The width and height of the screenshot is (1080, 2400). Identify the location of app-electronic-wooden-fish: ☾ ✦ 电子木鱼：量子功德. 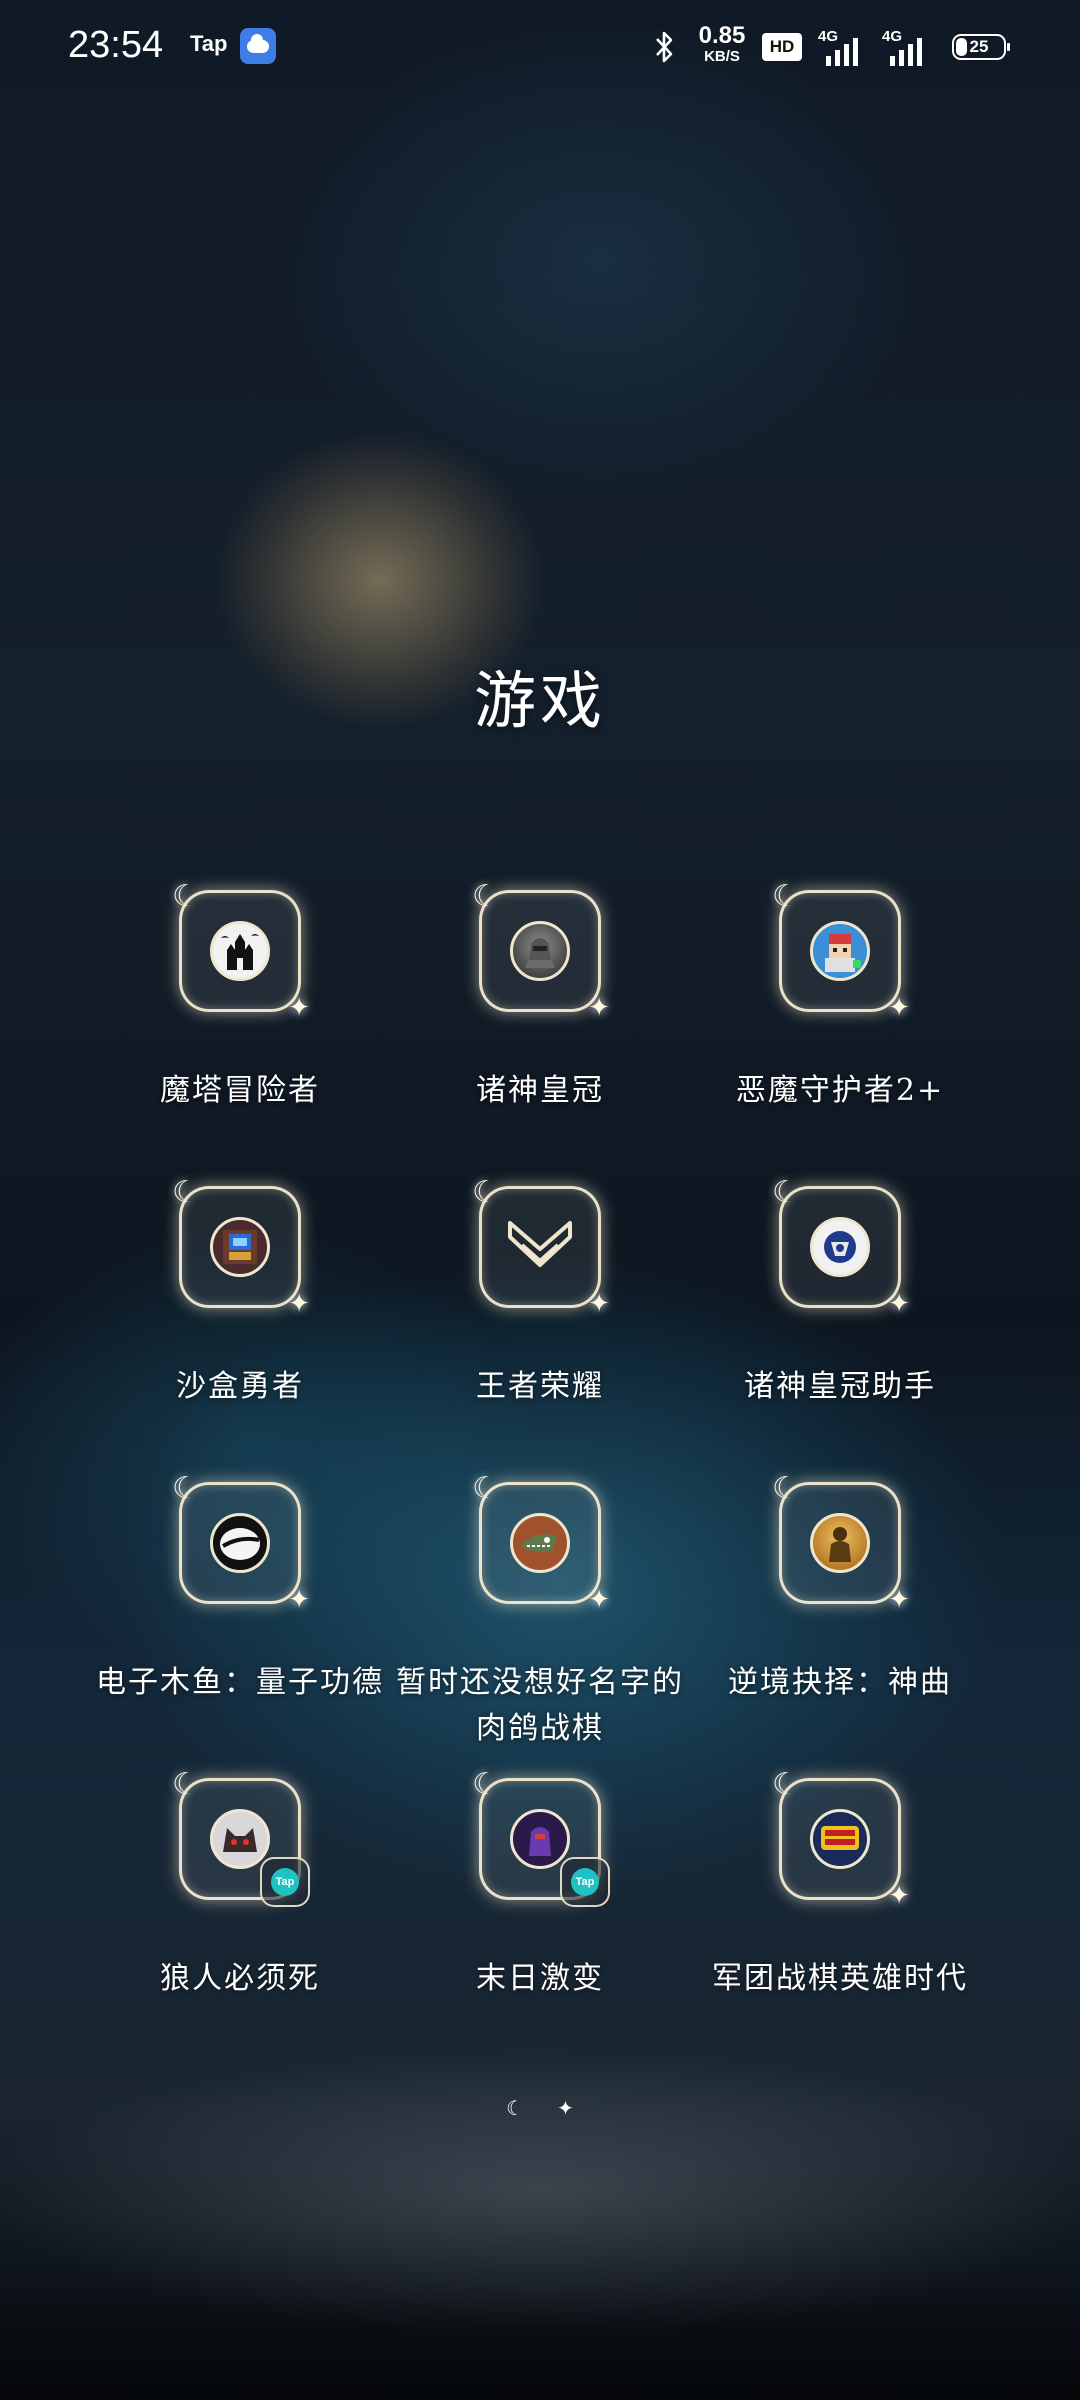
(240, 1606).